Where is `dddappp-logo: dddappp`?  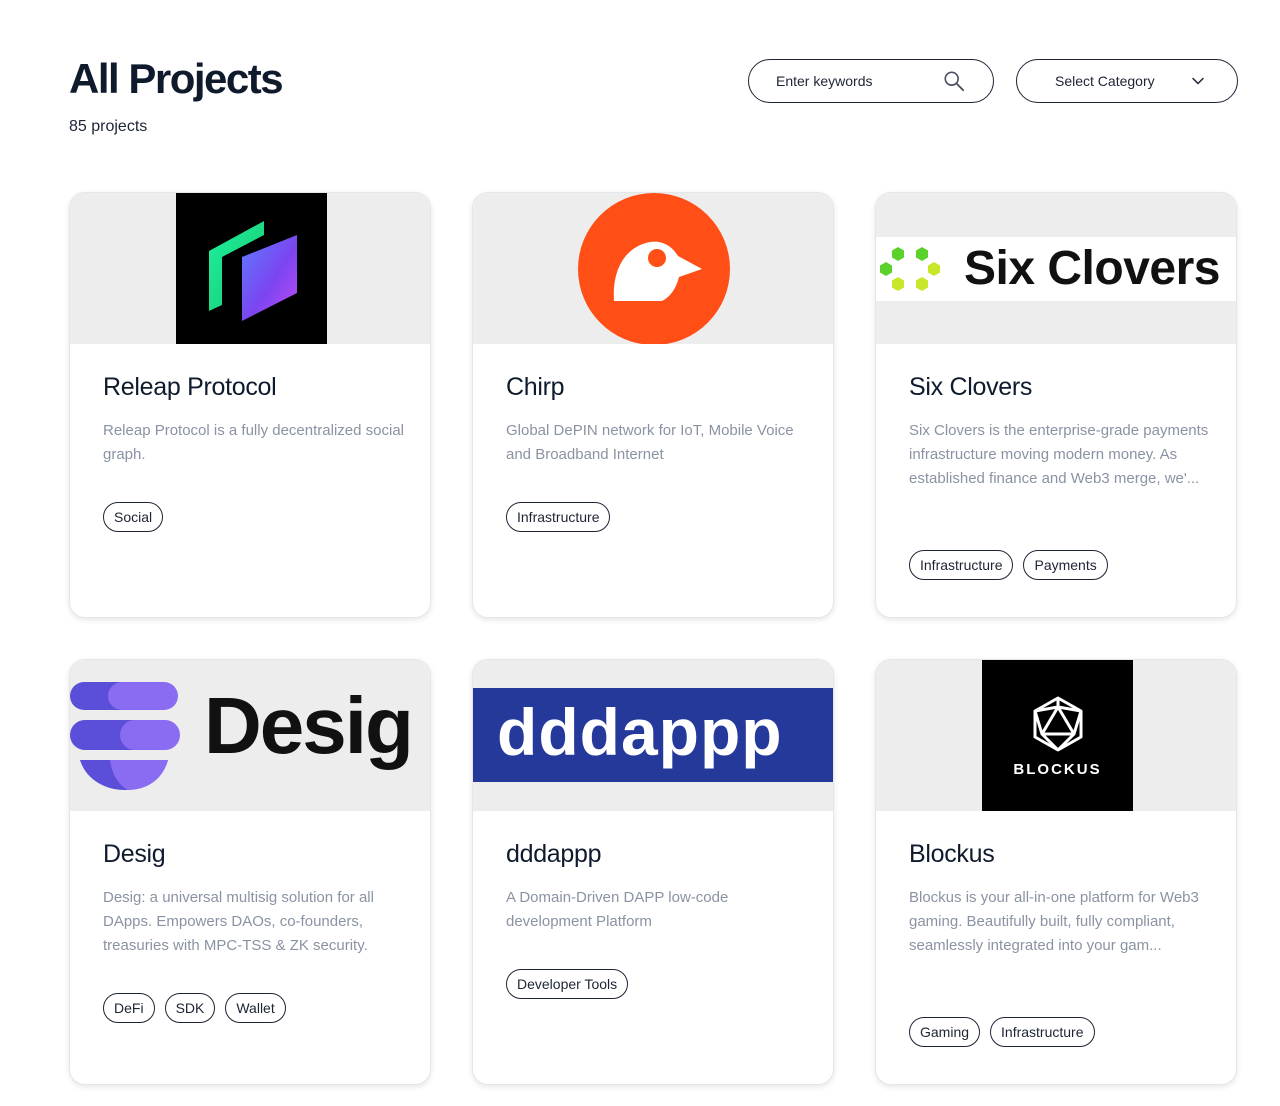
dddappp-logo: dddappp is located at coordinates (653, 735).